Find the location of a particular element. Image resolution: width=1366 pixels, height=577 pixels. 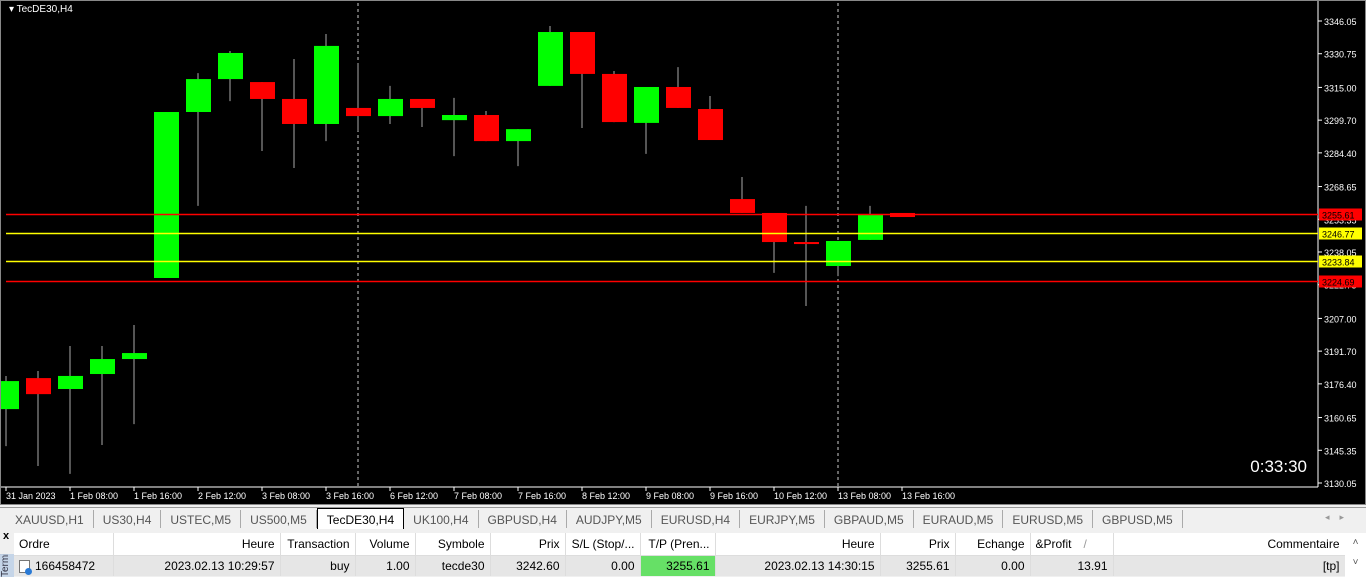

tab-ustec-m5: USTEC,M5 is located at coordinates (201, 519).